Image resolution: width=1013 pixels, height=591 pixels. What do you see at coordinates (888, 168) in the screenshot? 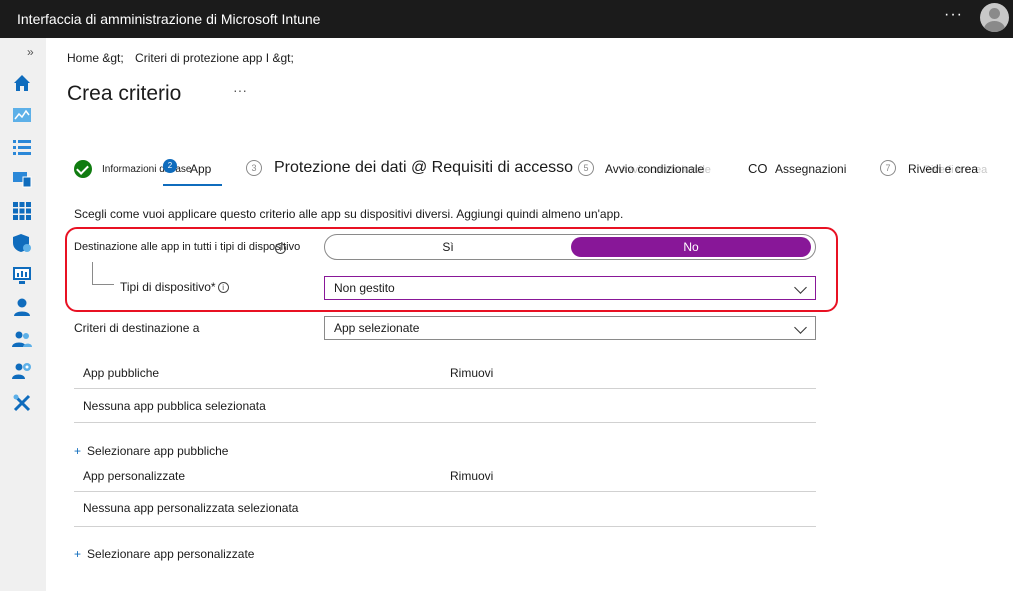
I see `step-review-number: 7` at bounding box center [888, 168].